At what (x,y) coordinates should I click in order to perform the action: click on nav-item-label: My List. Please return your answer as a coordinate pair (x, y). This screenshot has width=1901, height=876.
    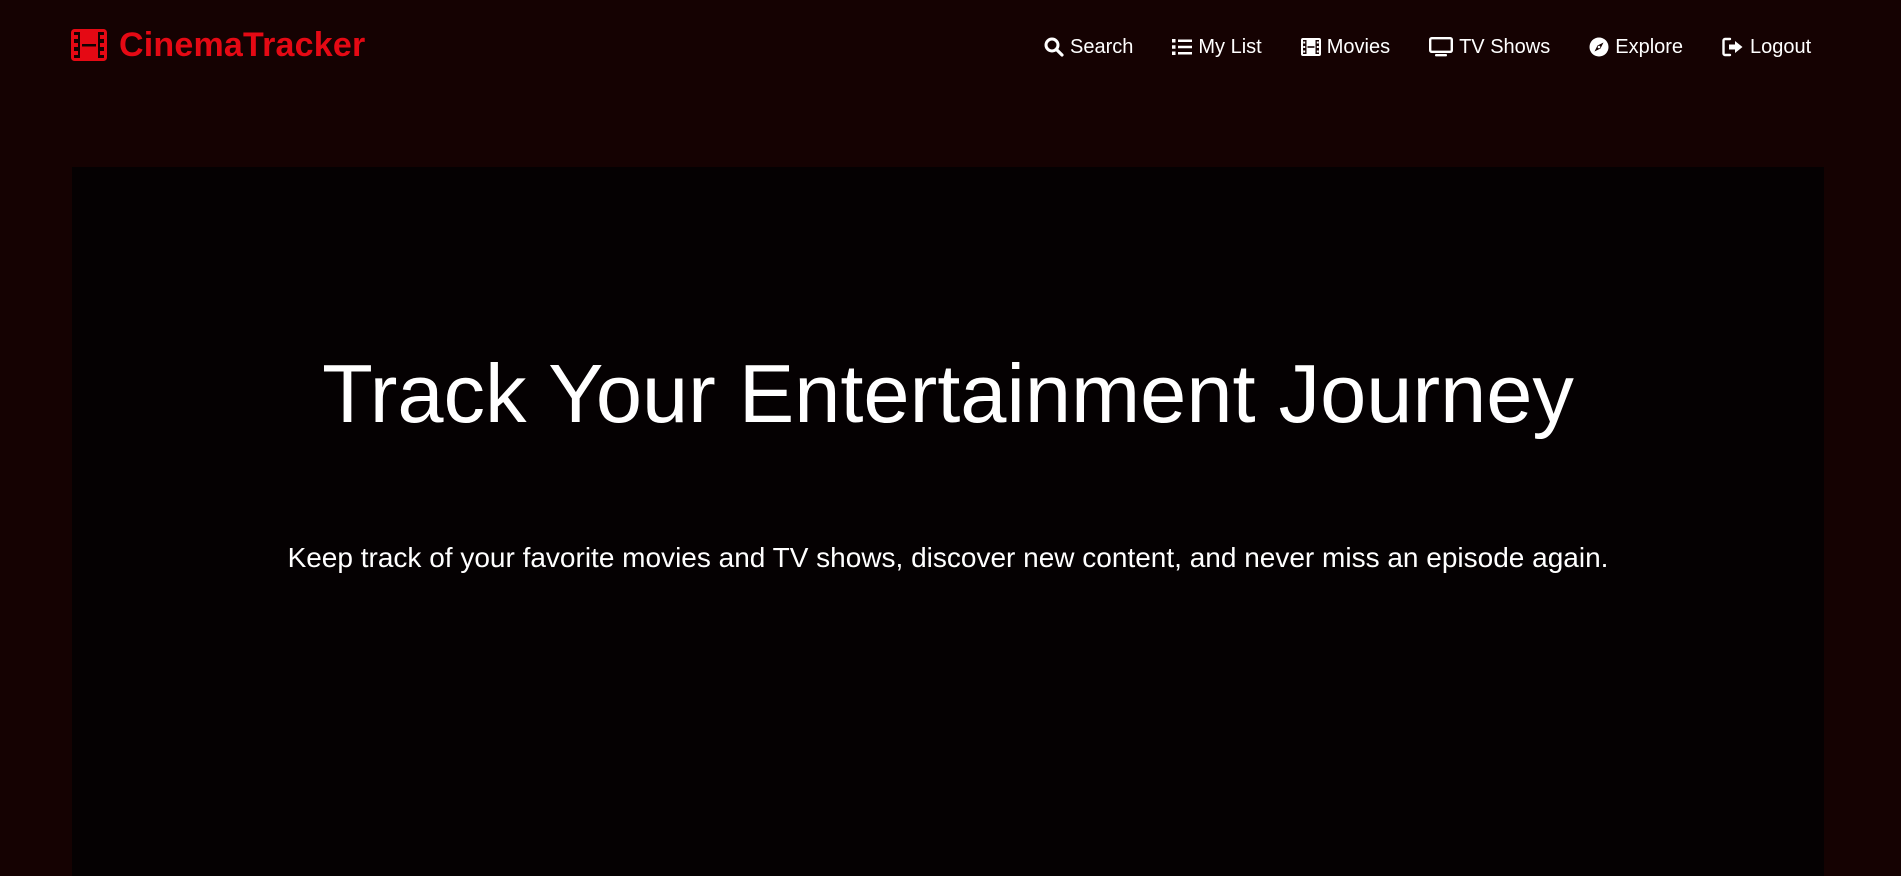
    Looking at the image, I should click on (1230, 47).